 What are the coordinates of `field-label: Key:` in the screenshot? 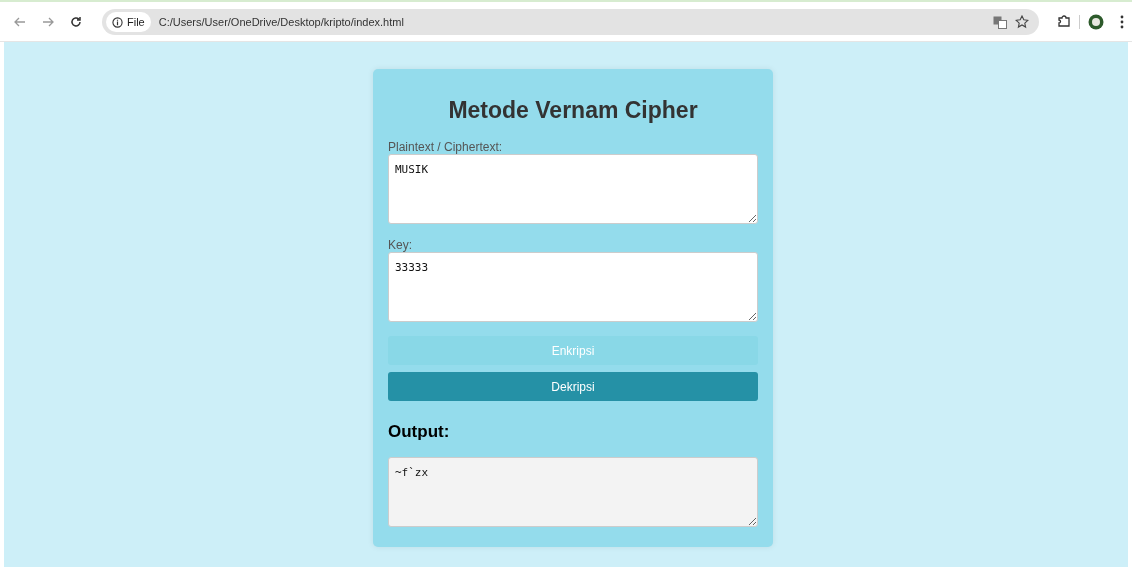 It's located at (400, 245).